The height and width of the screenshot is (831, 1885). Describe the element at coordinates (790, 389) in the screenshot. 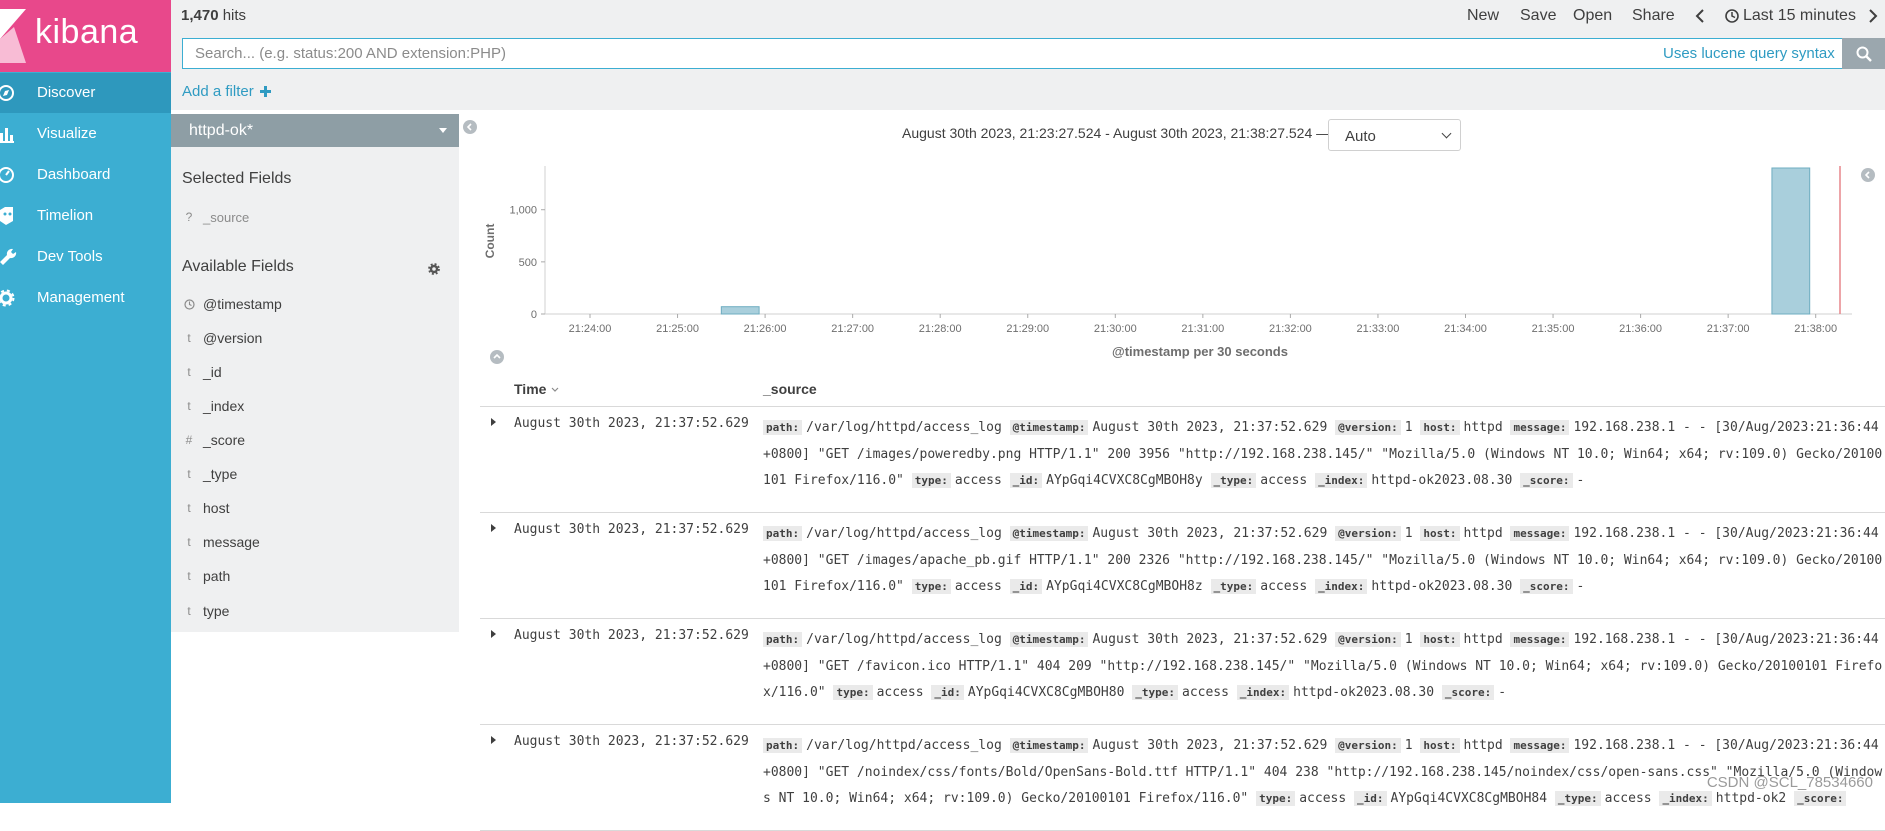

I see `column-header-source: _source` at that location.